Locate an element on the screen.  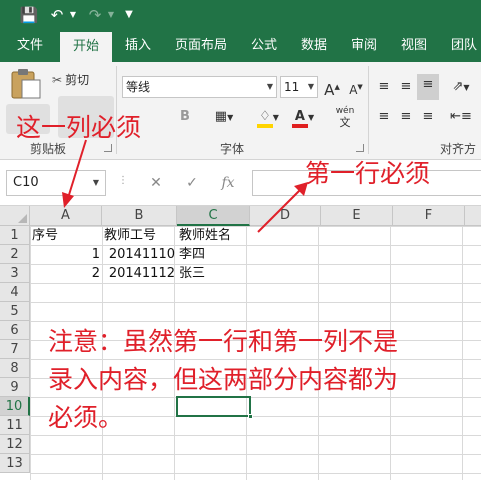
scissors-icon: ✂ is located at coordinates (57, 80).